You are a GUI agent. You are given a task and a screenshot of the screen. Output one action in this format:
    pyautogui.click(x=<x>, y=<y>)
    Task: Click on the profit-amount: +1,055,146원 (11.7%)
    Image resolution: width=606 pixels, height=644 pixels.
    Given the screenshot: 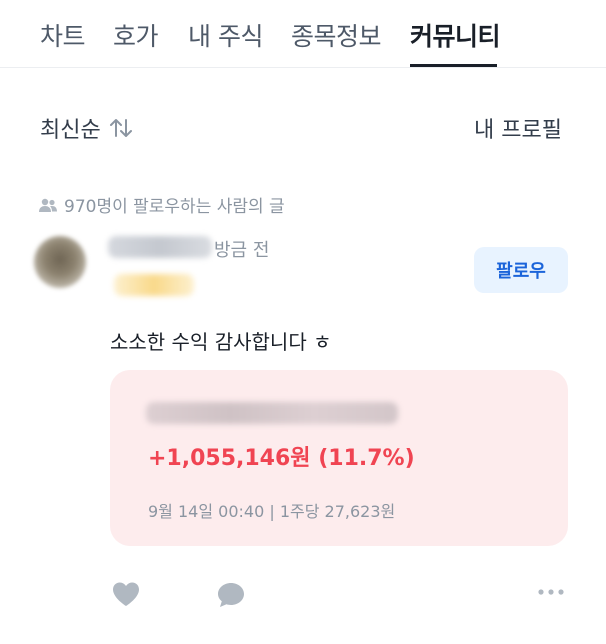 What is the action you would take?
    pyautogui.click(x=281, y=458)
    